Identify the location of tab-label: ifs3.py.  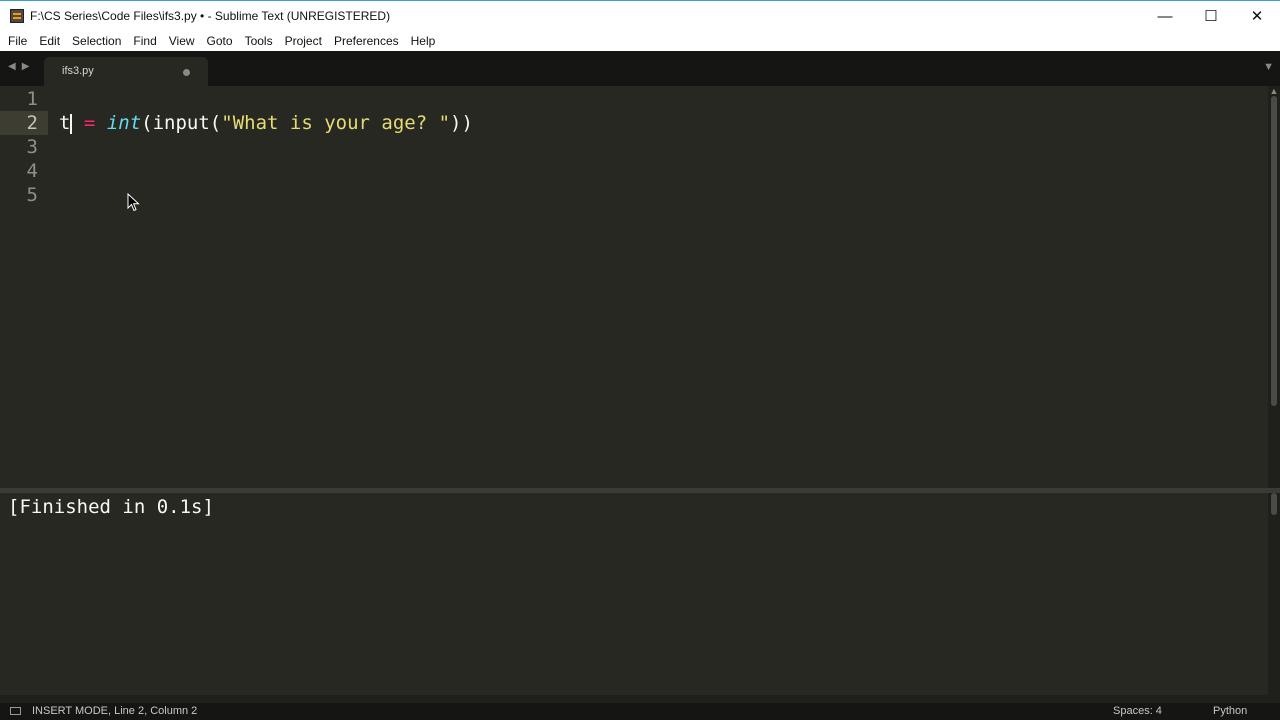
(78, 71).